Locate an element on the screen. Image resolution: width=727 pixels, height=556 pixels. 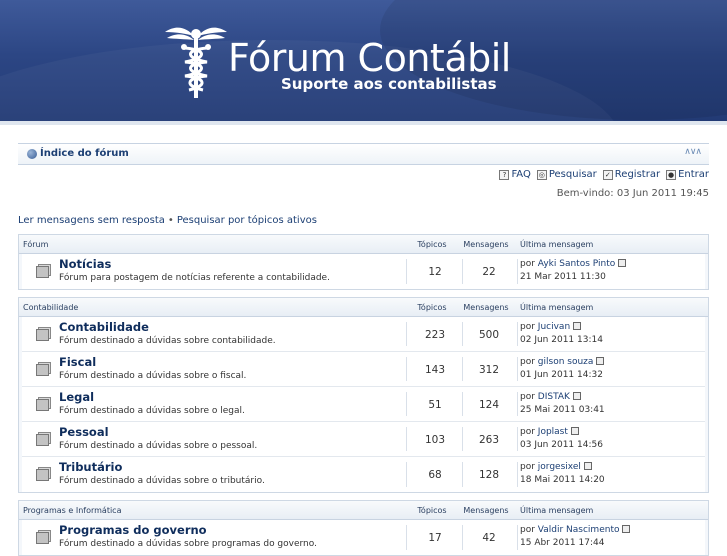
search-label: Pesquisar is located at coordinates (572, 174).